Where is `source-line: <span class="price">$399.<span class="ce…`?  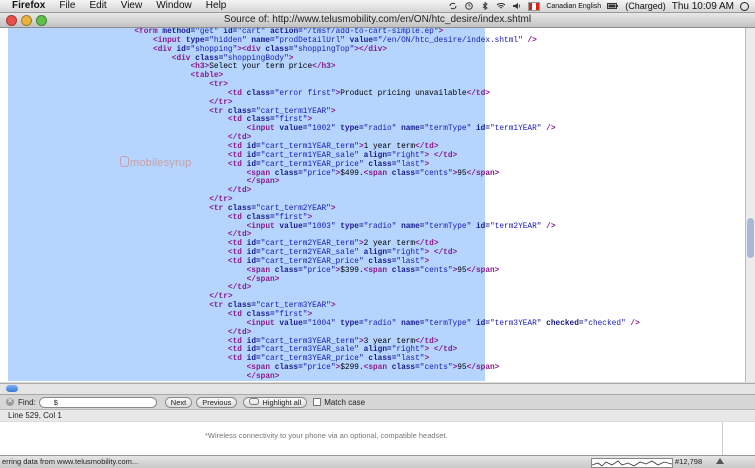 source-line: <span class="price">$399.<span class="ce… is located at coordinates (376, 271).